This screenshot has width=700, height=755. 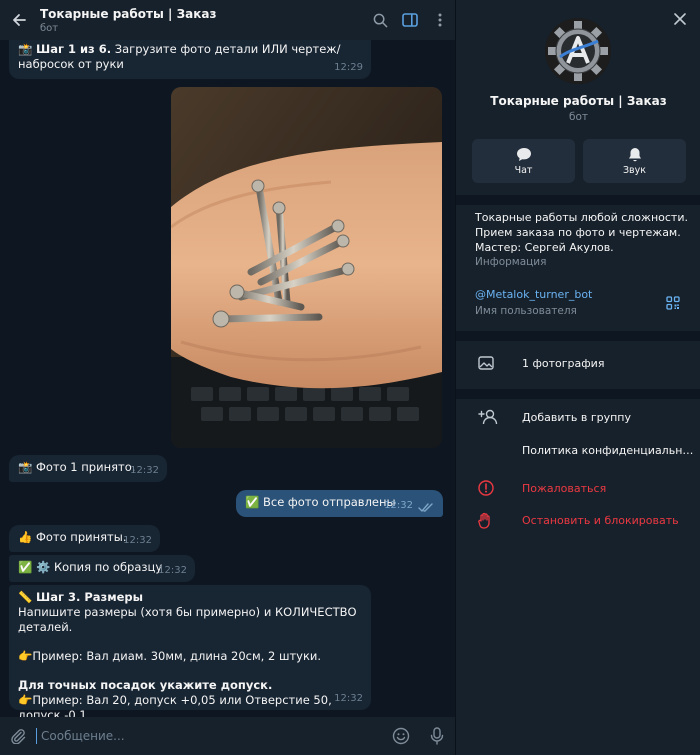 I want to click on stop-and-block-label: Остановить и блокировать, so click(x=600, y=520).